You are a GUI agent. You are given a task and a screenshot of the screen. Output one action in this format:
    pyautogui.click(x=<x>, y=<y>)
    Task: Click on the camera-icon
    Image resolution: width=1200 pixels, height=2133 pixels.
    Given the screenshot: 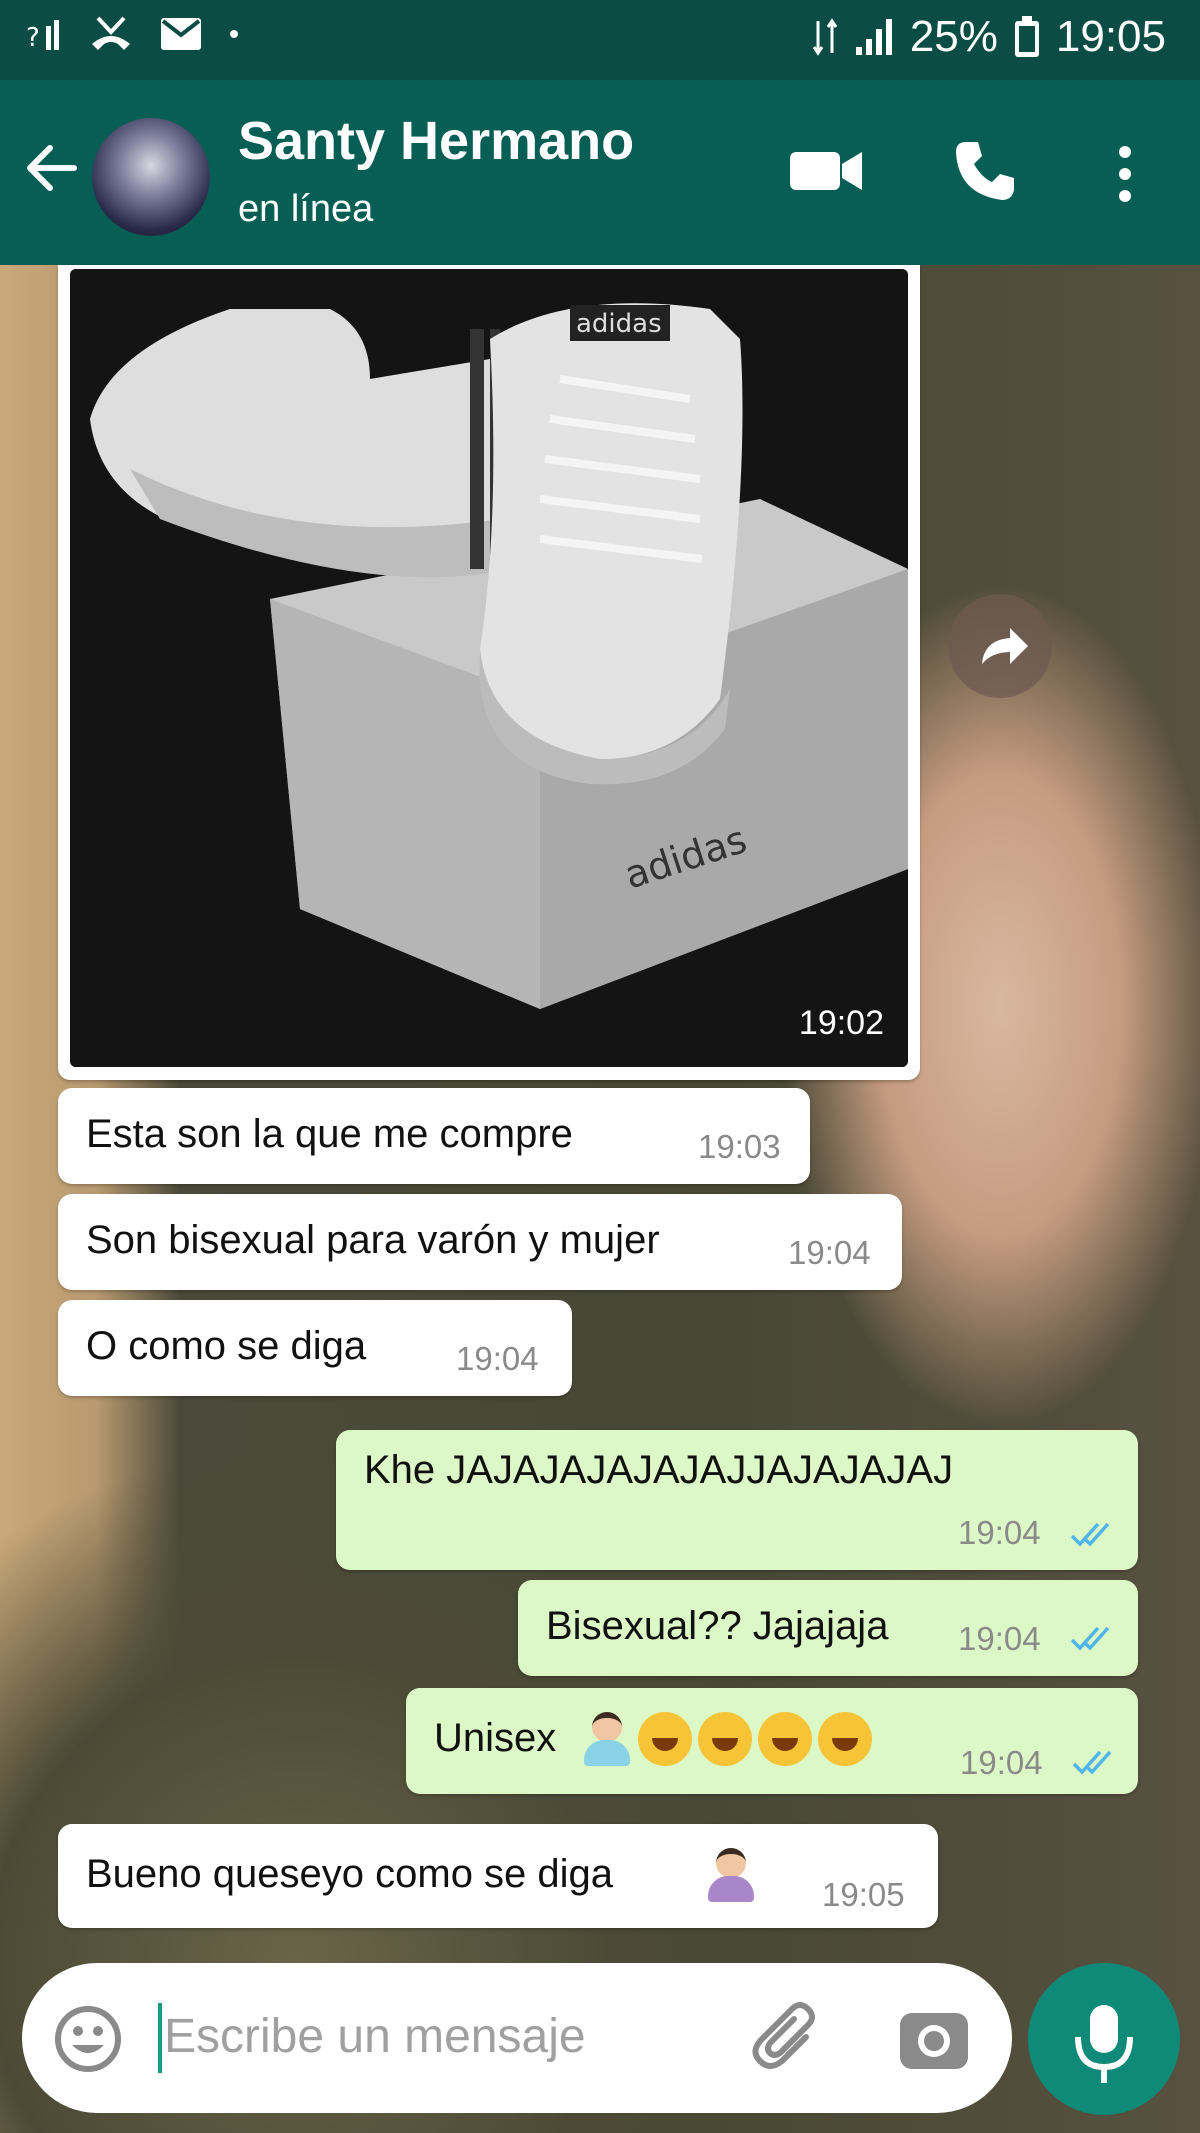 What is the action you would take?
    pyautogui.click(x=934, y=2039)
    